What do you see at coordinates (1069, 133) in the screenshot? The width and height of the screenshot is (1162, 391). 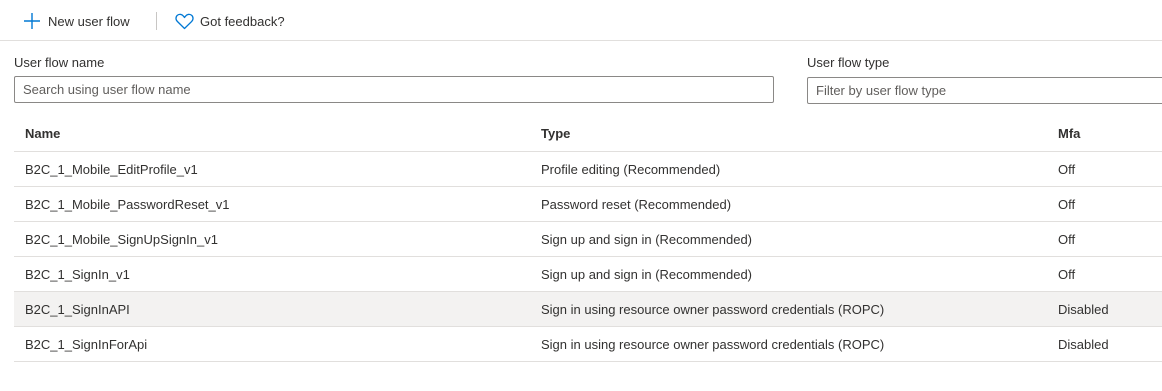 I see `column-header-mfa: Mfa` at bounding box center [1069, 133].